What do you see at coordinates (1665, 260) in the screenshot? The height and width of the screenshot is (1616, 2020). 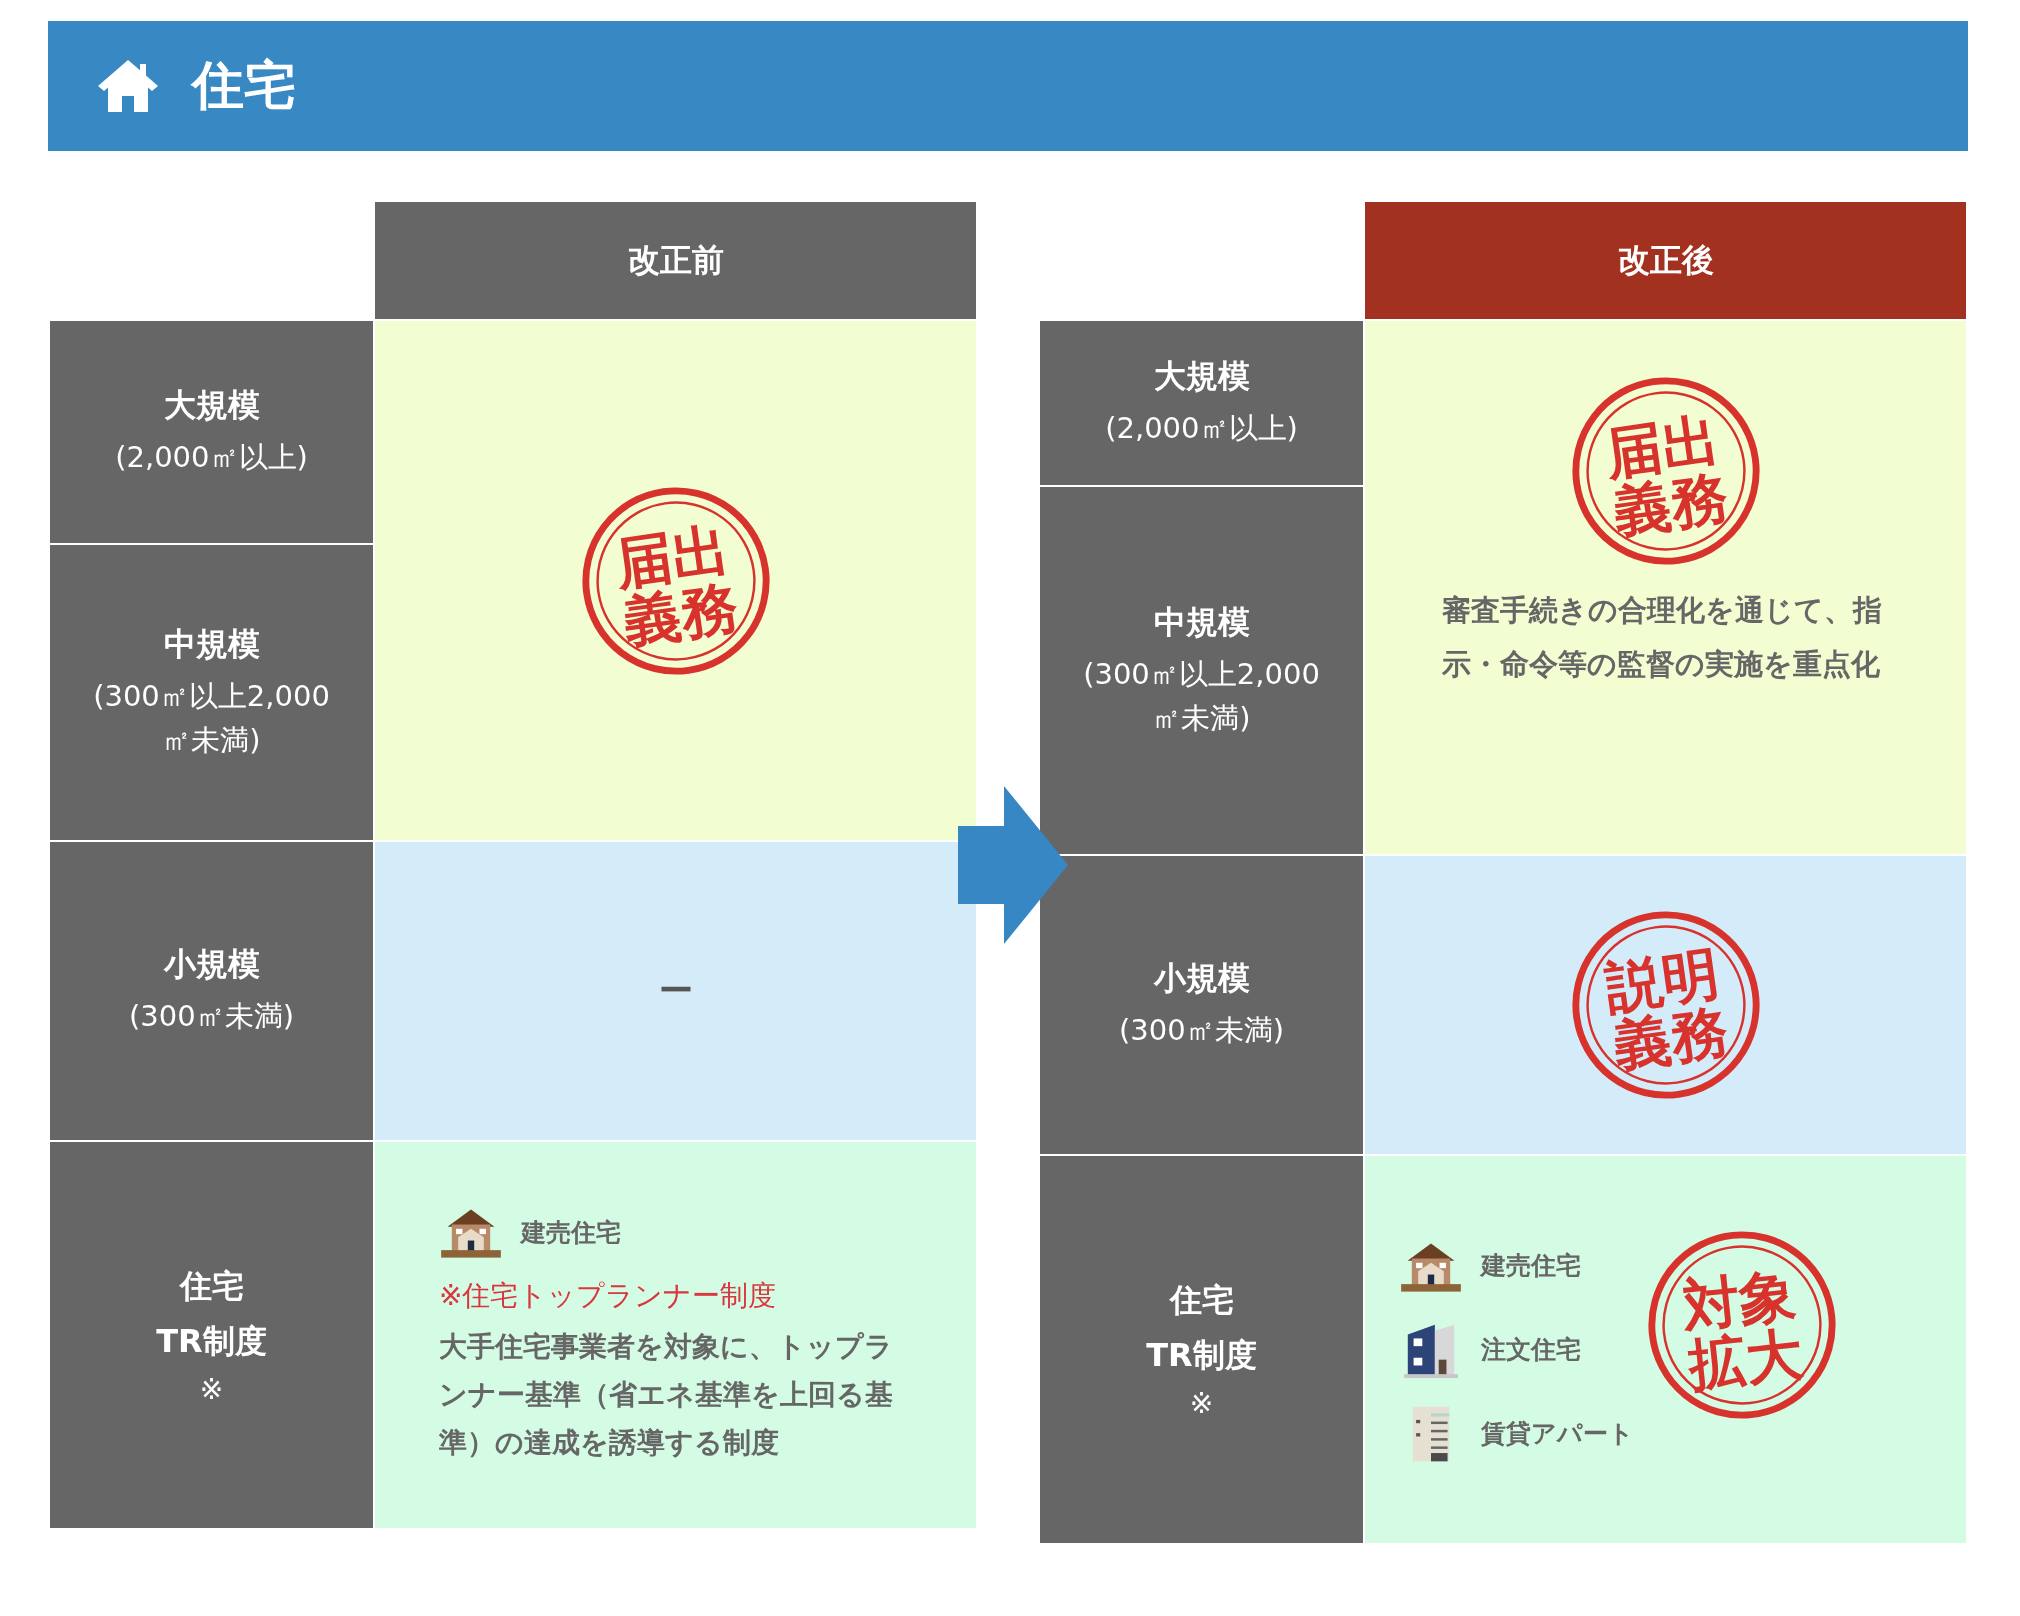 I see `column-heading: 改正後` at bounding box center [1665, 260].